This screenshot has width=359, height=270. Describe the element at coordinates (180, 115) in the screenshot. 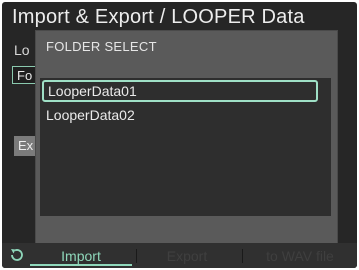

I see `folder-item-looperdata02: LooperData02` at that location.